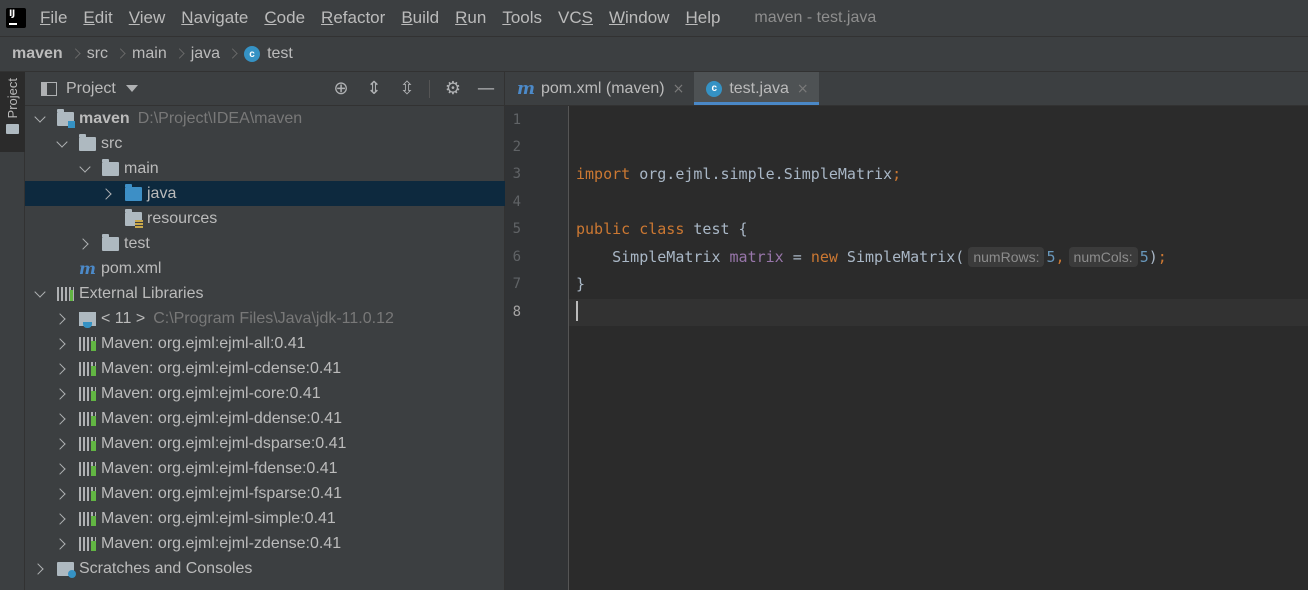 The width and height of the screenshot is (1308, 590). What do you see at coordinates (516, 202) in the screenshot?
I see `line-number: 4` at bounding box center [516, 202].